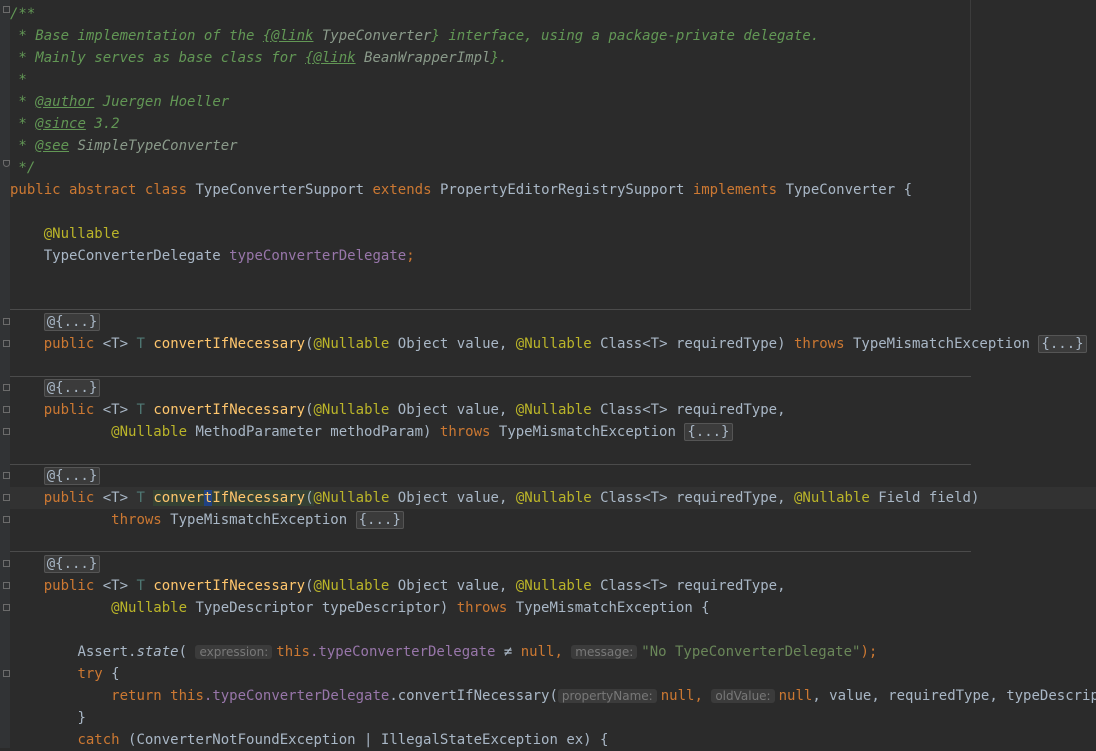  I want to click on comma: ,, so click(703, 696).